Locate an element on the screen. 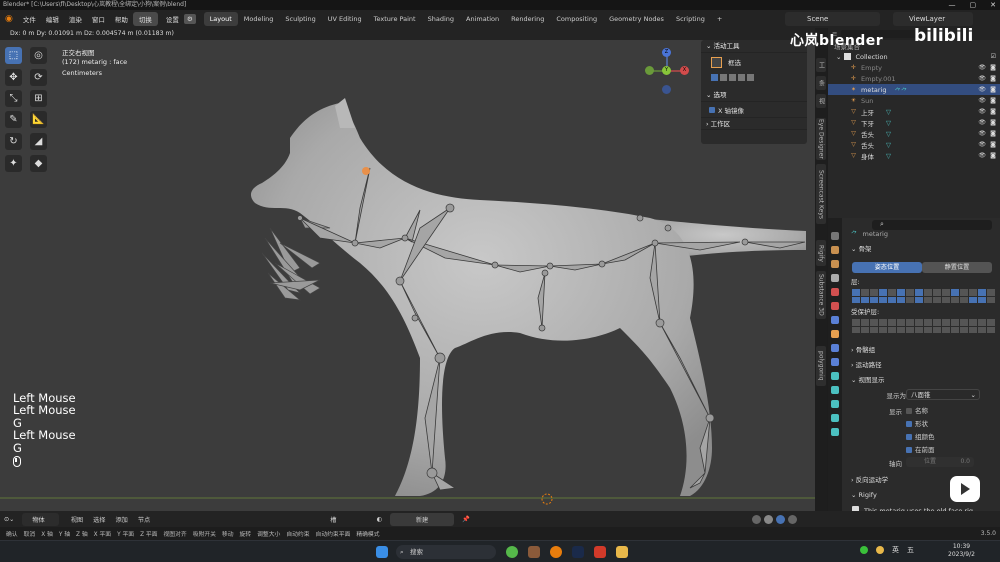  material-props-icon is located at coordinates (835, 432).